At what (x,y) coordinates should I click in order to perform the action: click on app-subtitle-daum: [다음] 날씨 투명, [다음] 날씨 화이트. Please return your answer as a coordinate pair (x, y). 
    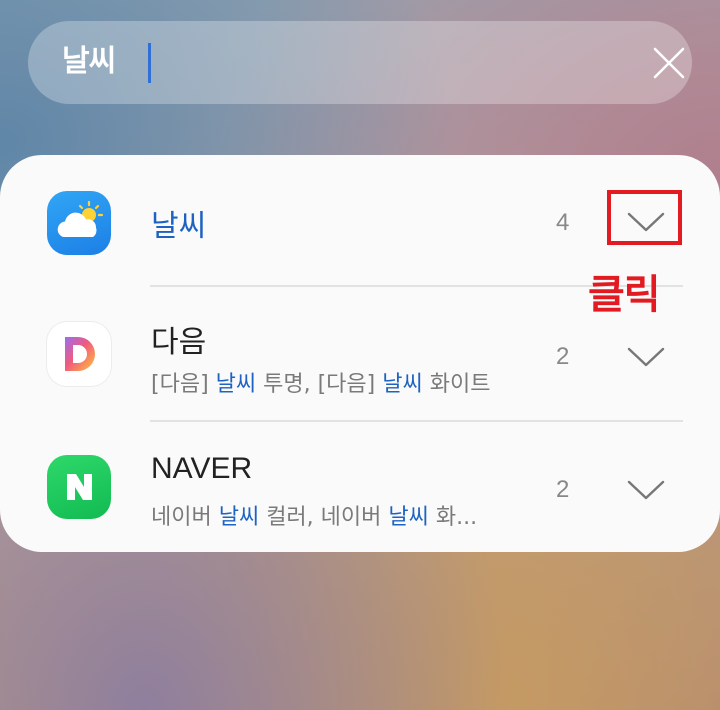
    Looking at the image, I should click on (321, 384).